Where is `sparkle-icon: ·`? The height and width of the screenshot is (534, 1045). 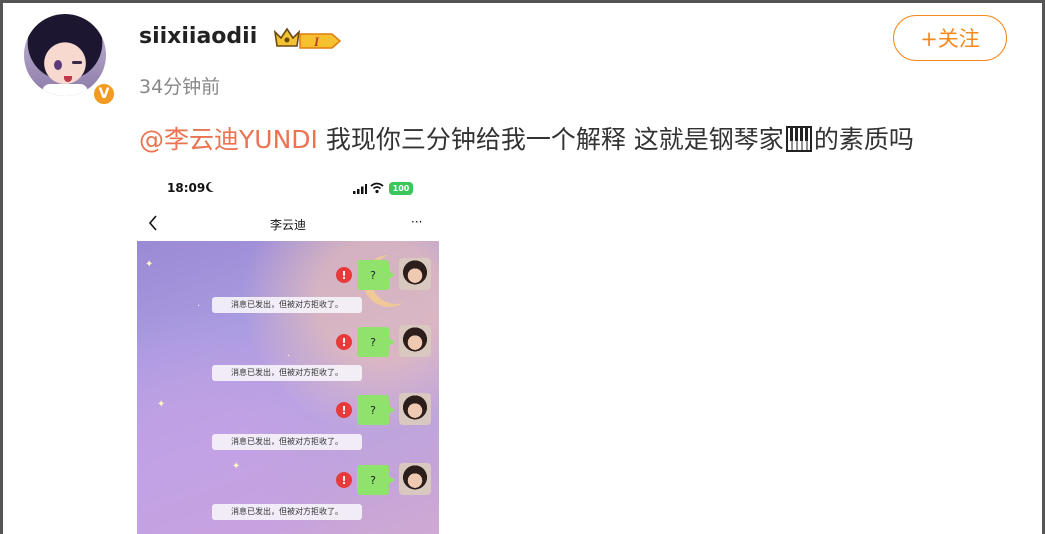 sparkle-icon: · is located at coordinates (199, 306).